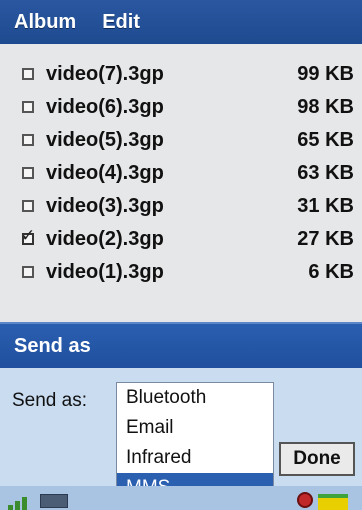 Image resolution: width=362 pixels, height=510 pixels. What do you see at coordinates (181, 173) in the screenshot?
I see `list-item: video(4).3gp 63 KB` at bounding box center [181, 173].